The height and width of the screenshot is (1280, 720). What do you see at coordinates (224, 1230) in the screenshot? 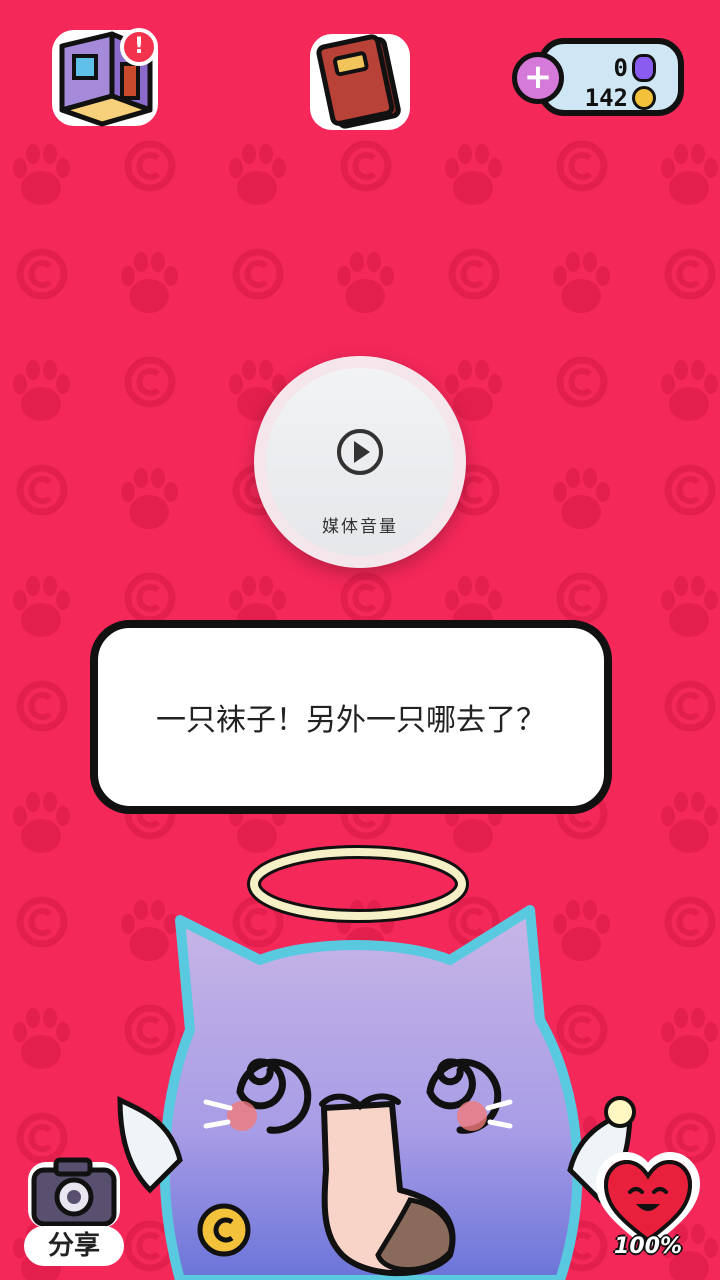
I see `collar-coin-icon` at bounding box center [224, 1230].